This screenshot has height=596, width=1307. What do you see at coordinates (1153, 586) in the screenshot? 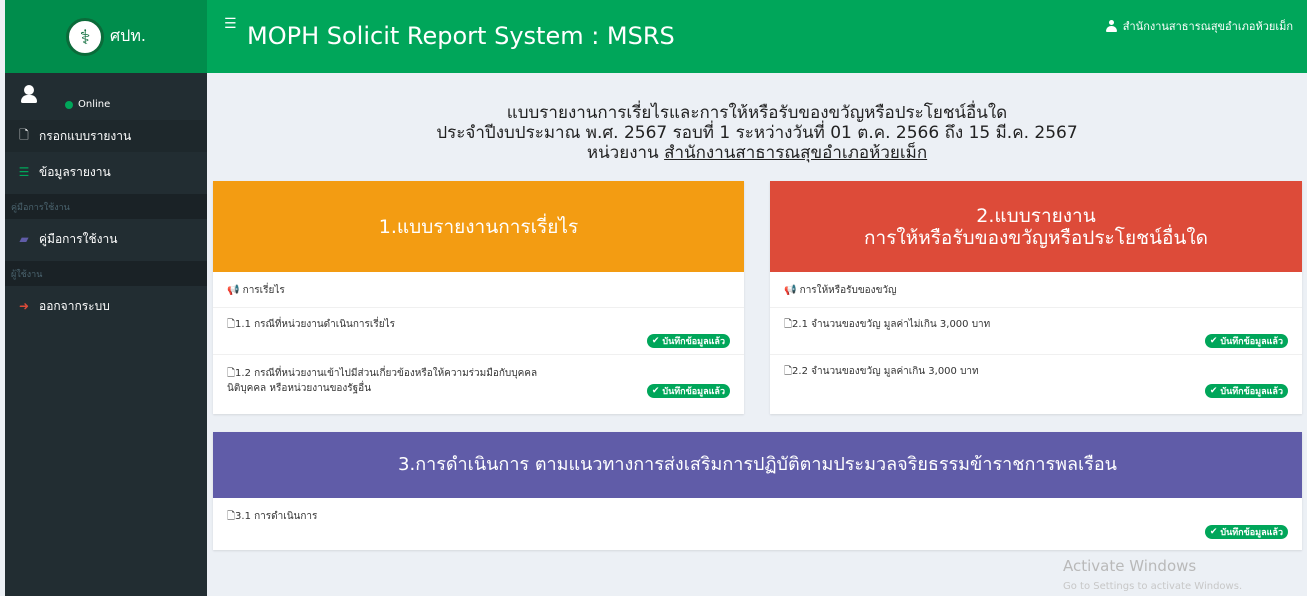
I see `activate-windows-subtitle: Go to Settings to activate Windows.` at bounding box center [1153, 586].